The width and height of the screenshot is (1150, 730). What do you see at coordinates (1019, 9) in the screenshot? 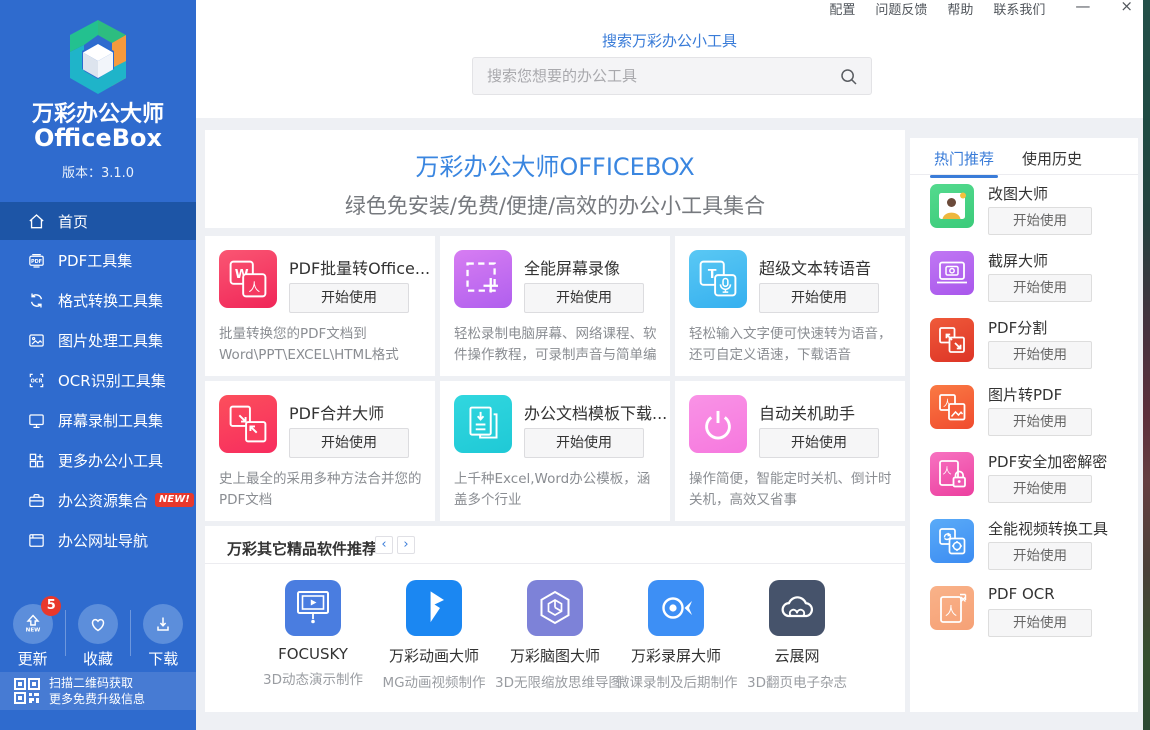
I see `contact-link: 联系我们` at bounding box center [1019, 9].